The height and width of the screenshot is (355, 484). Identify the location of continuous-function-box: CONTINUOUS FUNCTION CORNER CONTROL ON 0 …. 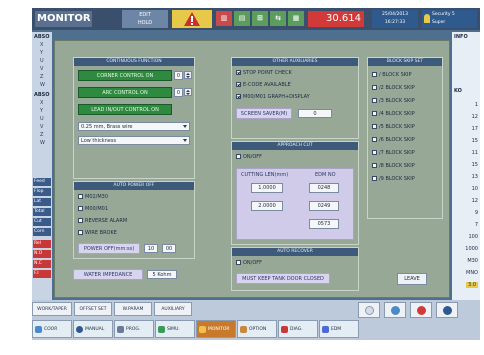
(134, 118).